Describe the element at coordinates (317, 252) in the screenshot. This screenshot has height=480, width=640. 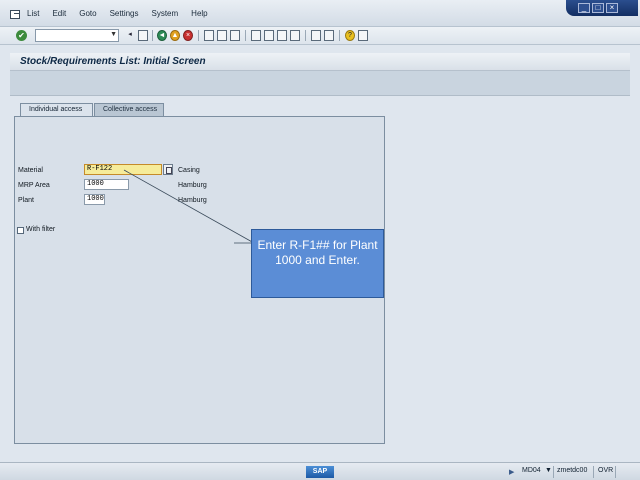
I see `callout-text: Enter R-F1## for Plant 1000 and Enter.` at that location.